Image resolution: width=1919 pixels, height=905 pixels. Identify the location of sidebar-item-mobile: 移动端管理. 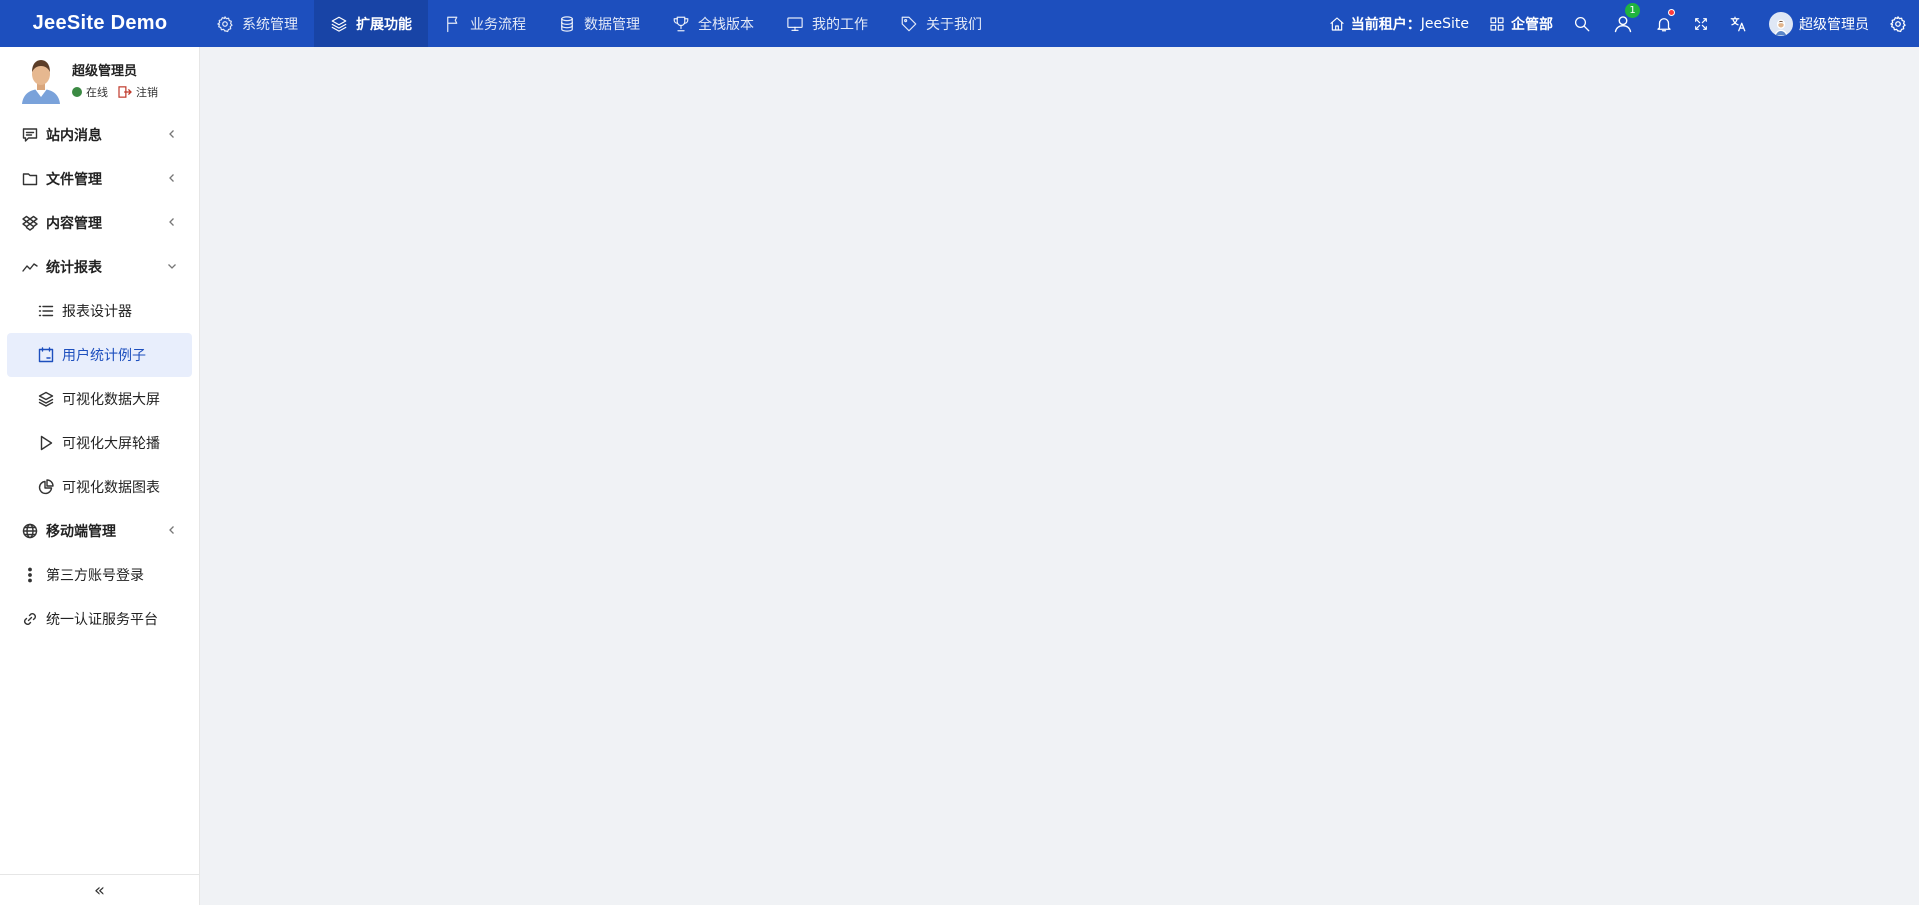
(99, 531).